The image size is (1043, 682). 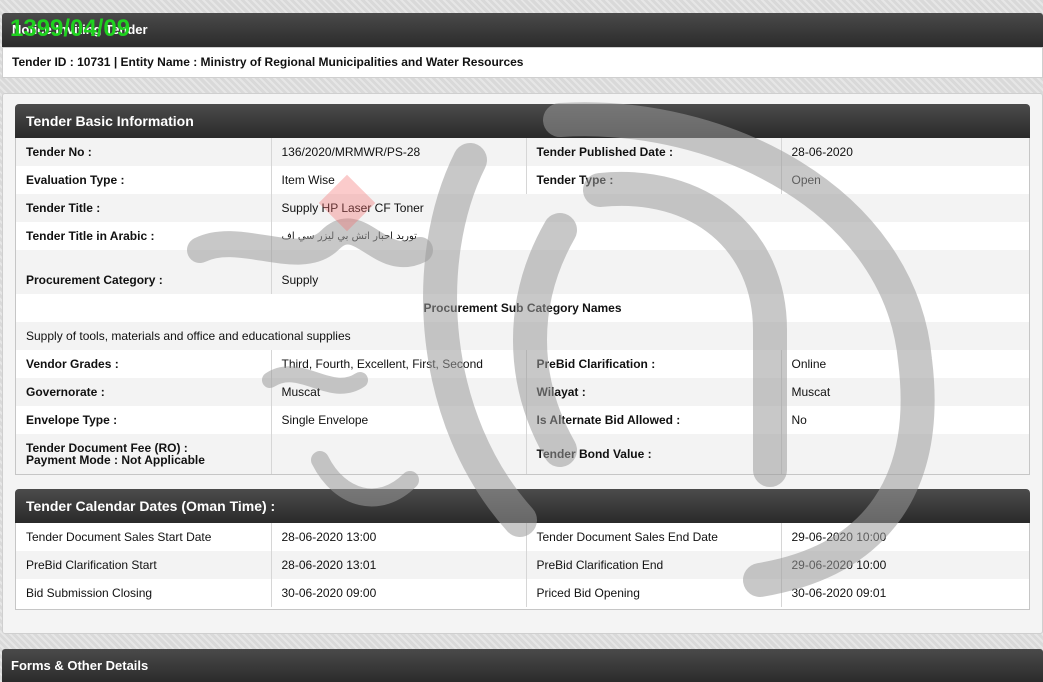 What do you see at coordinates (144, 208) in the screenshot?
I see `tender-title-label: Tender Title :` at bounding box center [144, 208].